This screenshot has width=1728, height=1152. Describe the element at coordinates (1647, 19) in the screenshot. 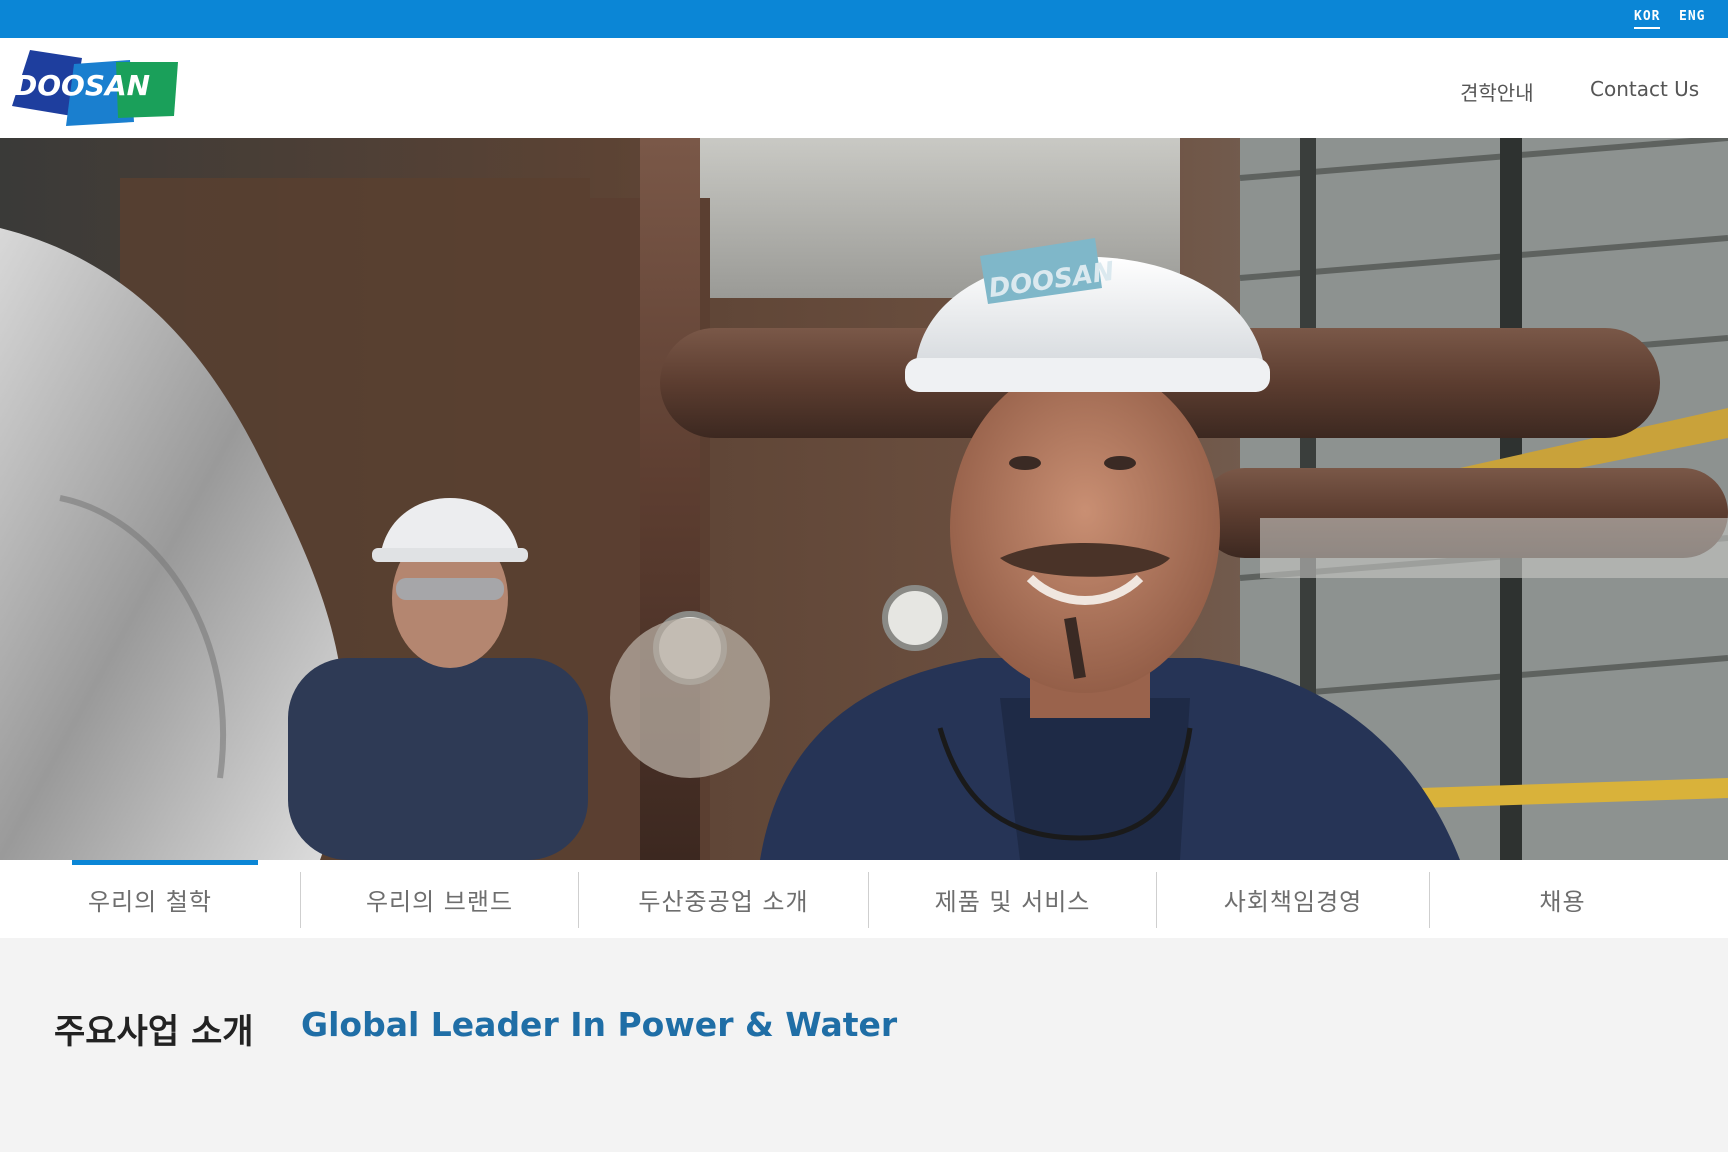

I see `lang-kor-link: KOR` at that location.